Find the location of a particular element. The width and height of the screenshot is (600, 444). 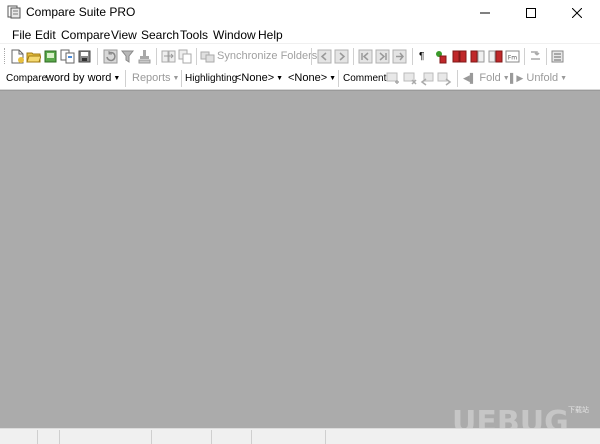

fold-dropdown: ◀▌ Fold ▼ is located at coordinates (486, 78).